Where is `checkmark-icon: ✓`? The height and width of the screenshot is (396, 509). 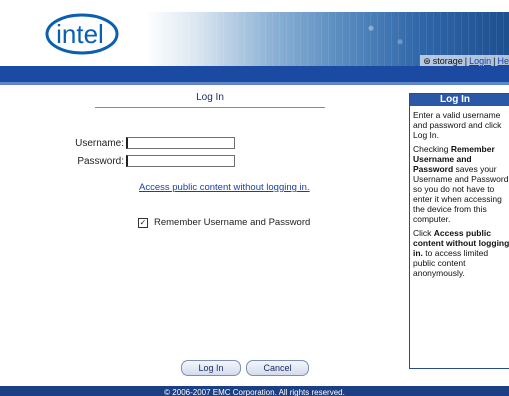 checkmark-icon: ✓ is located at coordinates (143, 222).